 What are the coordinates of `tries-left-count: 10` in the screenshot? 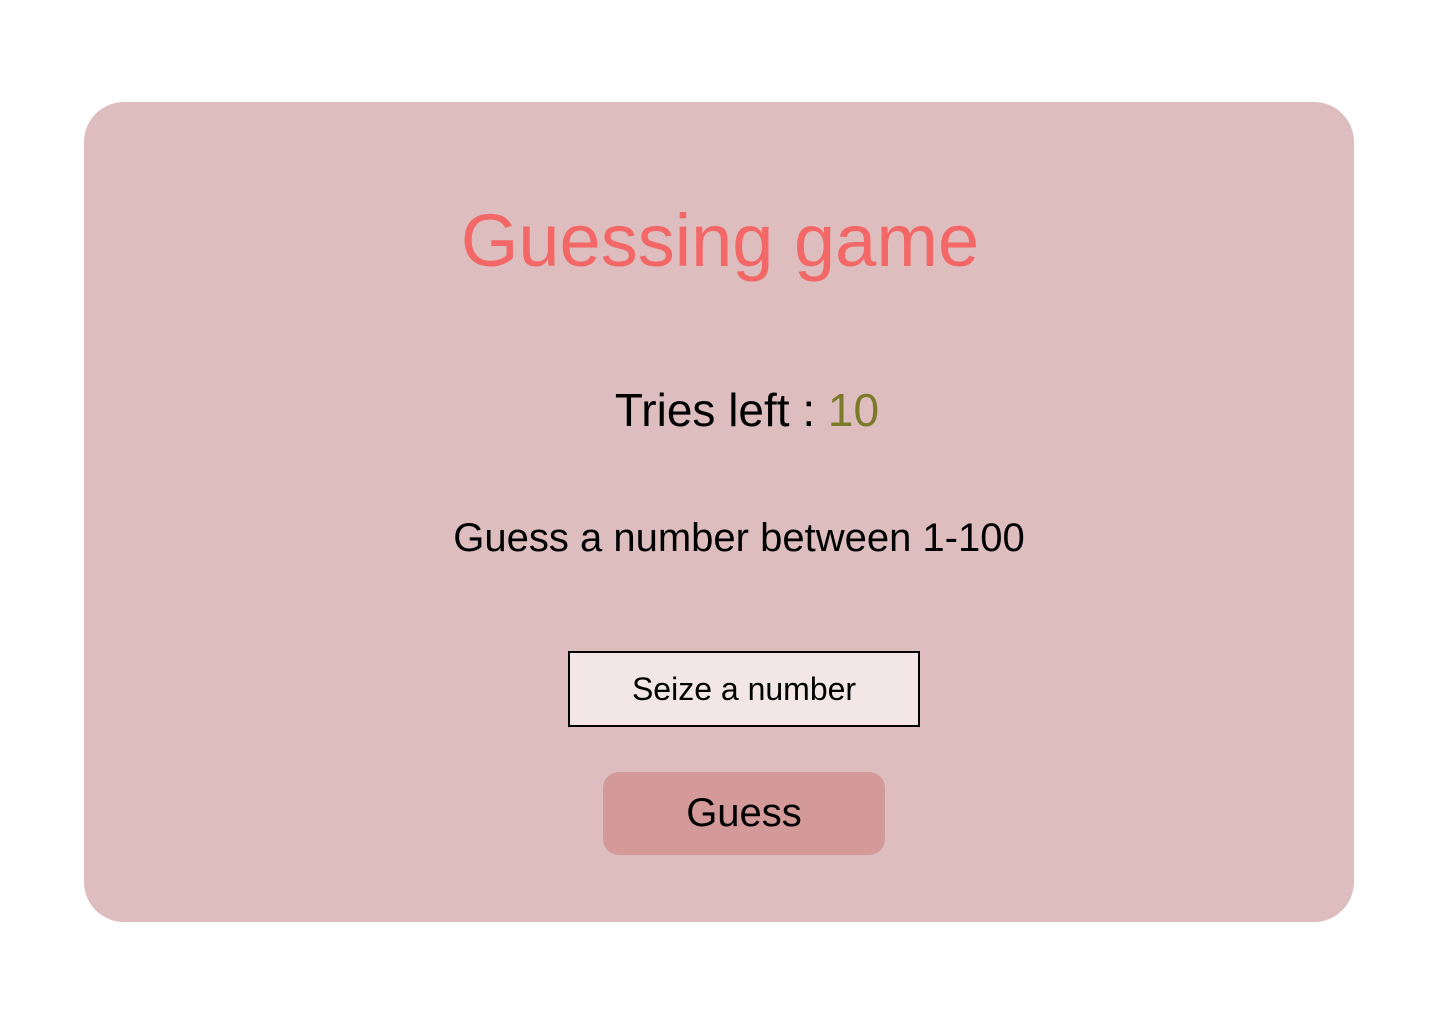 It's located at (853, 410).